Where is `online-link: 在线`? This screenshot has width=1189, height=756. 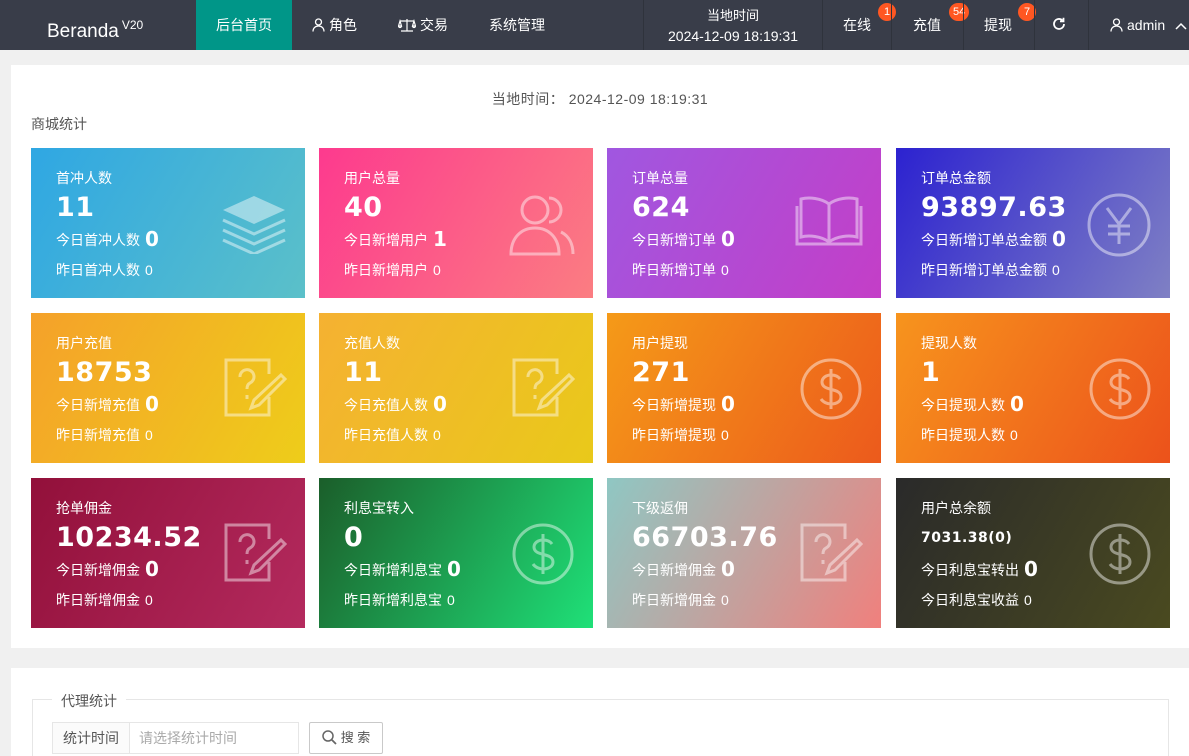
online-link: 在线 is located at coordinates (857, 25).